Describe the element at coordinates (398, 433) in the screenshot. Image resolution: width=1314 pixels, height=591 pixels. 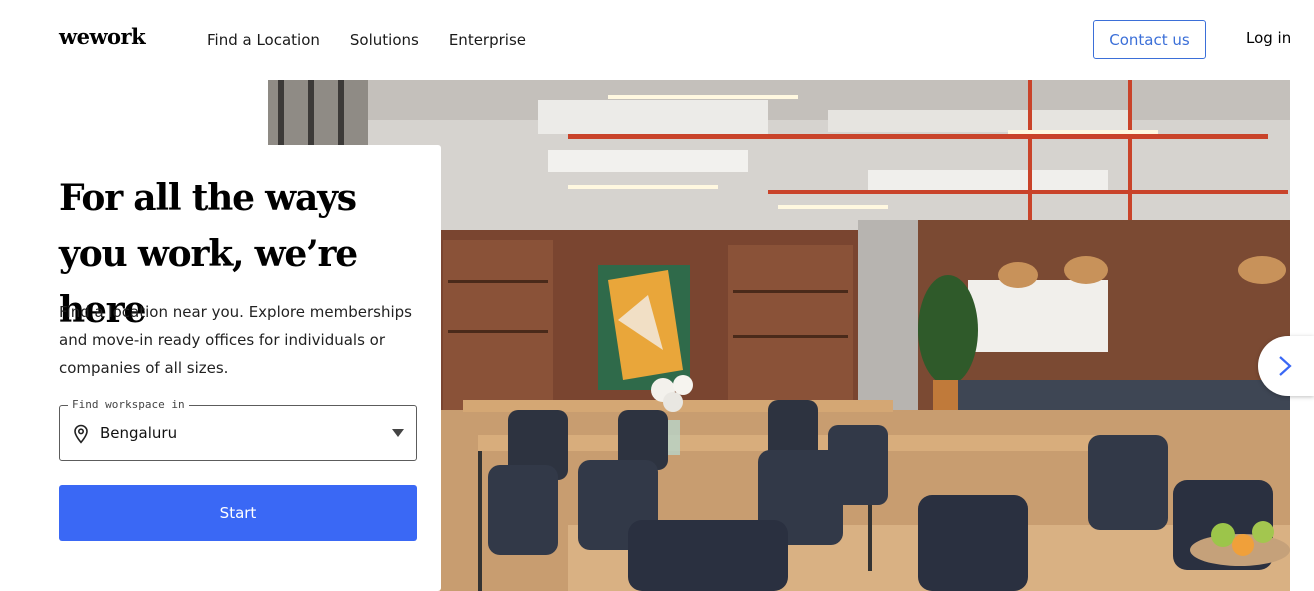
I see `dropdown-caret-icon` at that location.